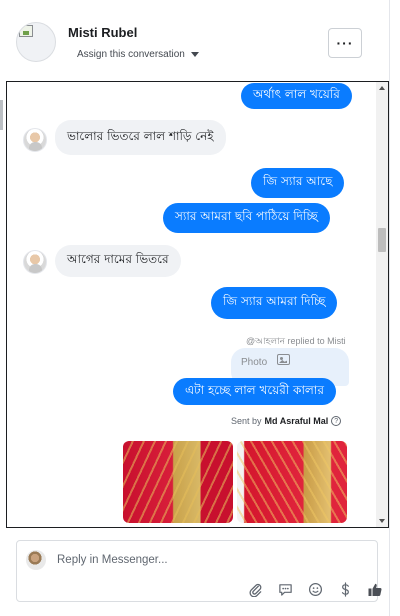 The height and width of the screenshot is (616, 400). What do you see at coordinates (195, 39) in the screenshot?
I see `conversation-header: Misti Rubel Assign this conversation ···` at bounding box center [195, 39].